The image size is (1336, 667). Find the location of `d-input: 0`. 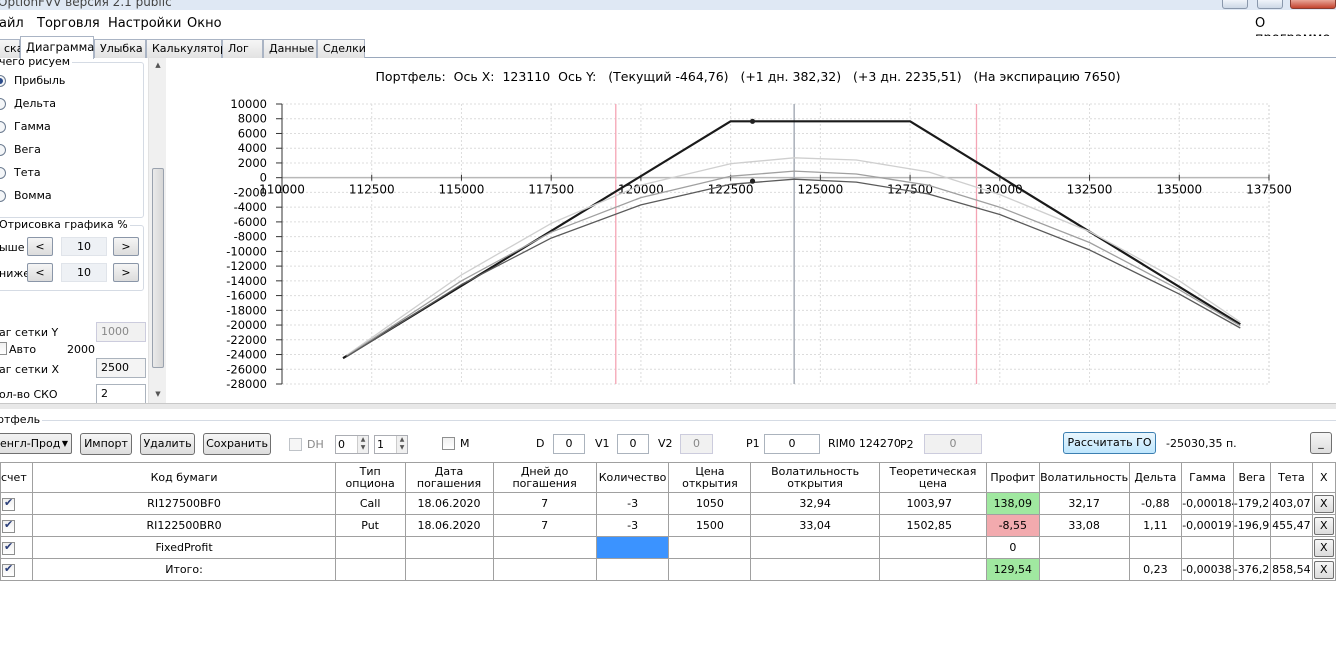

d-input: 0 is located at coordinates (569, 444).